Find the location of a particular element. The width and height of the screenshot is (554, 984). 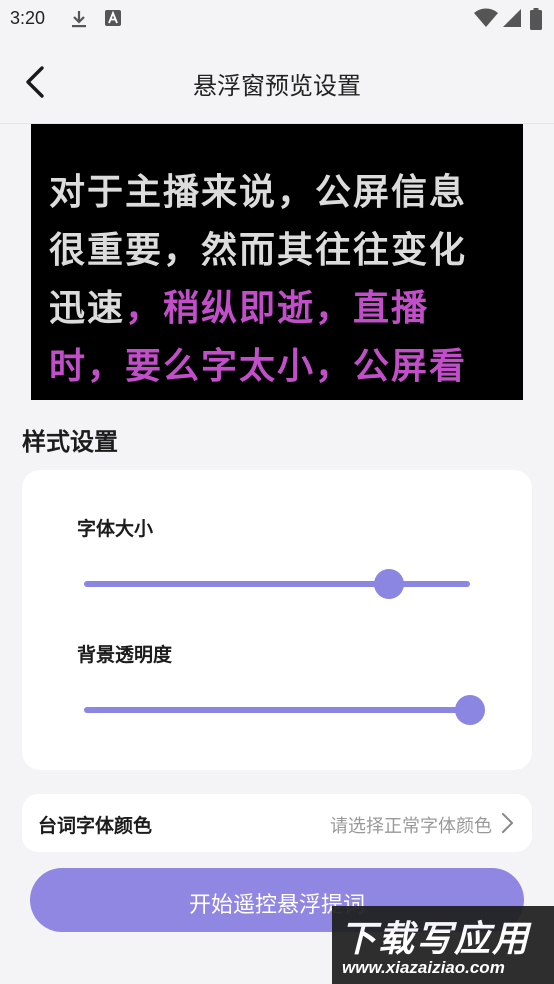

preview-line-3-normal: 迅速 is located at coordinates (87, 308).